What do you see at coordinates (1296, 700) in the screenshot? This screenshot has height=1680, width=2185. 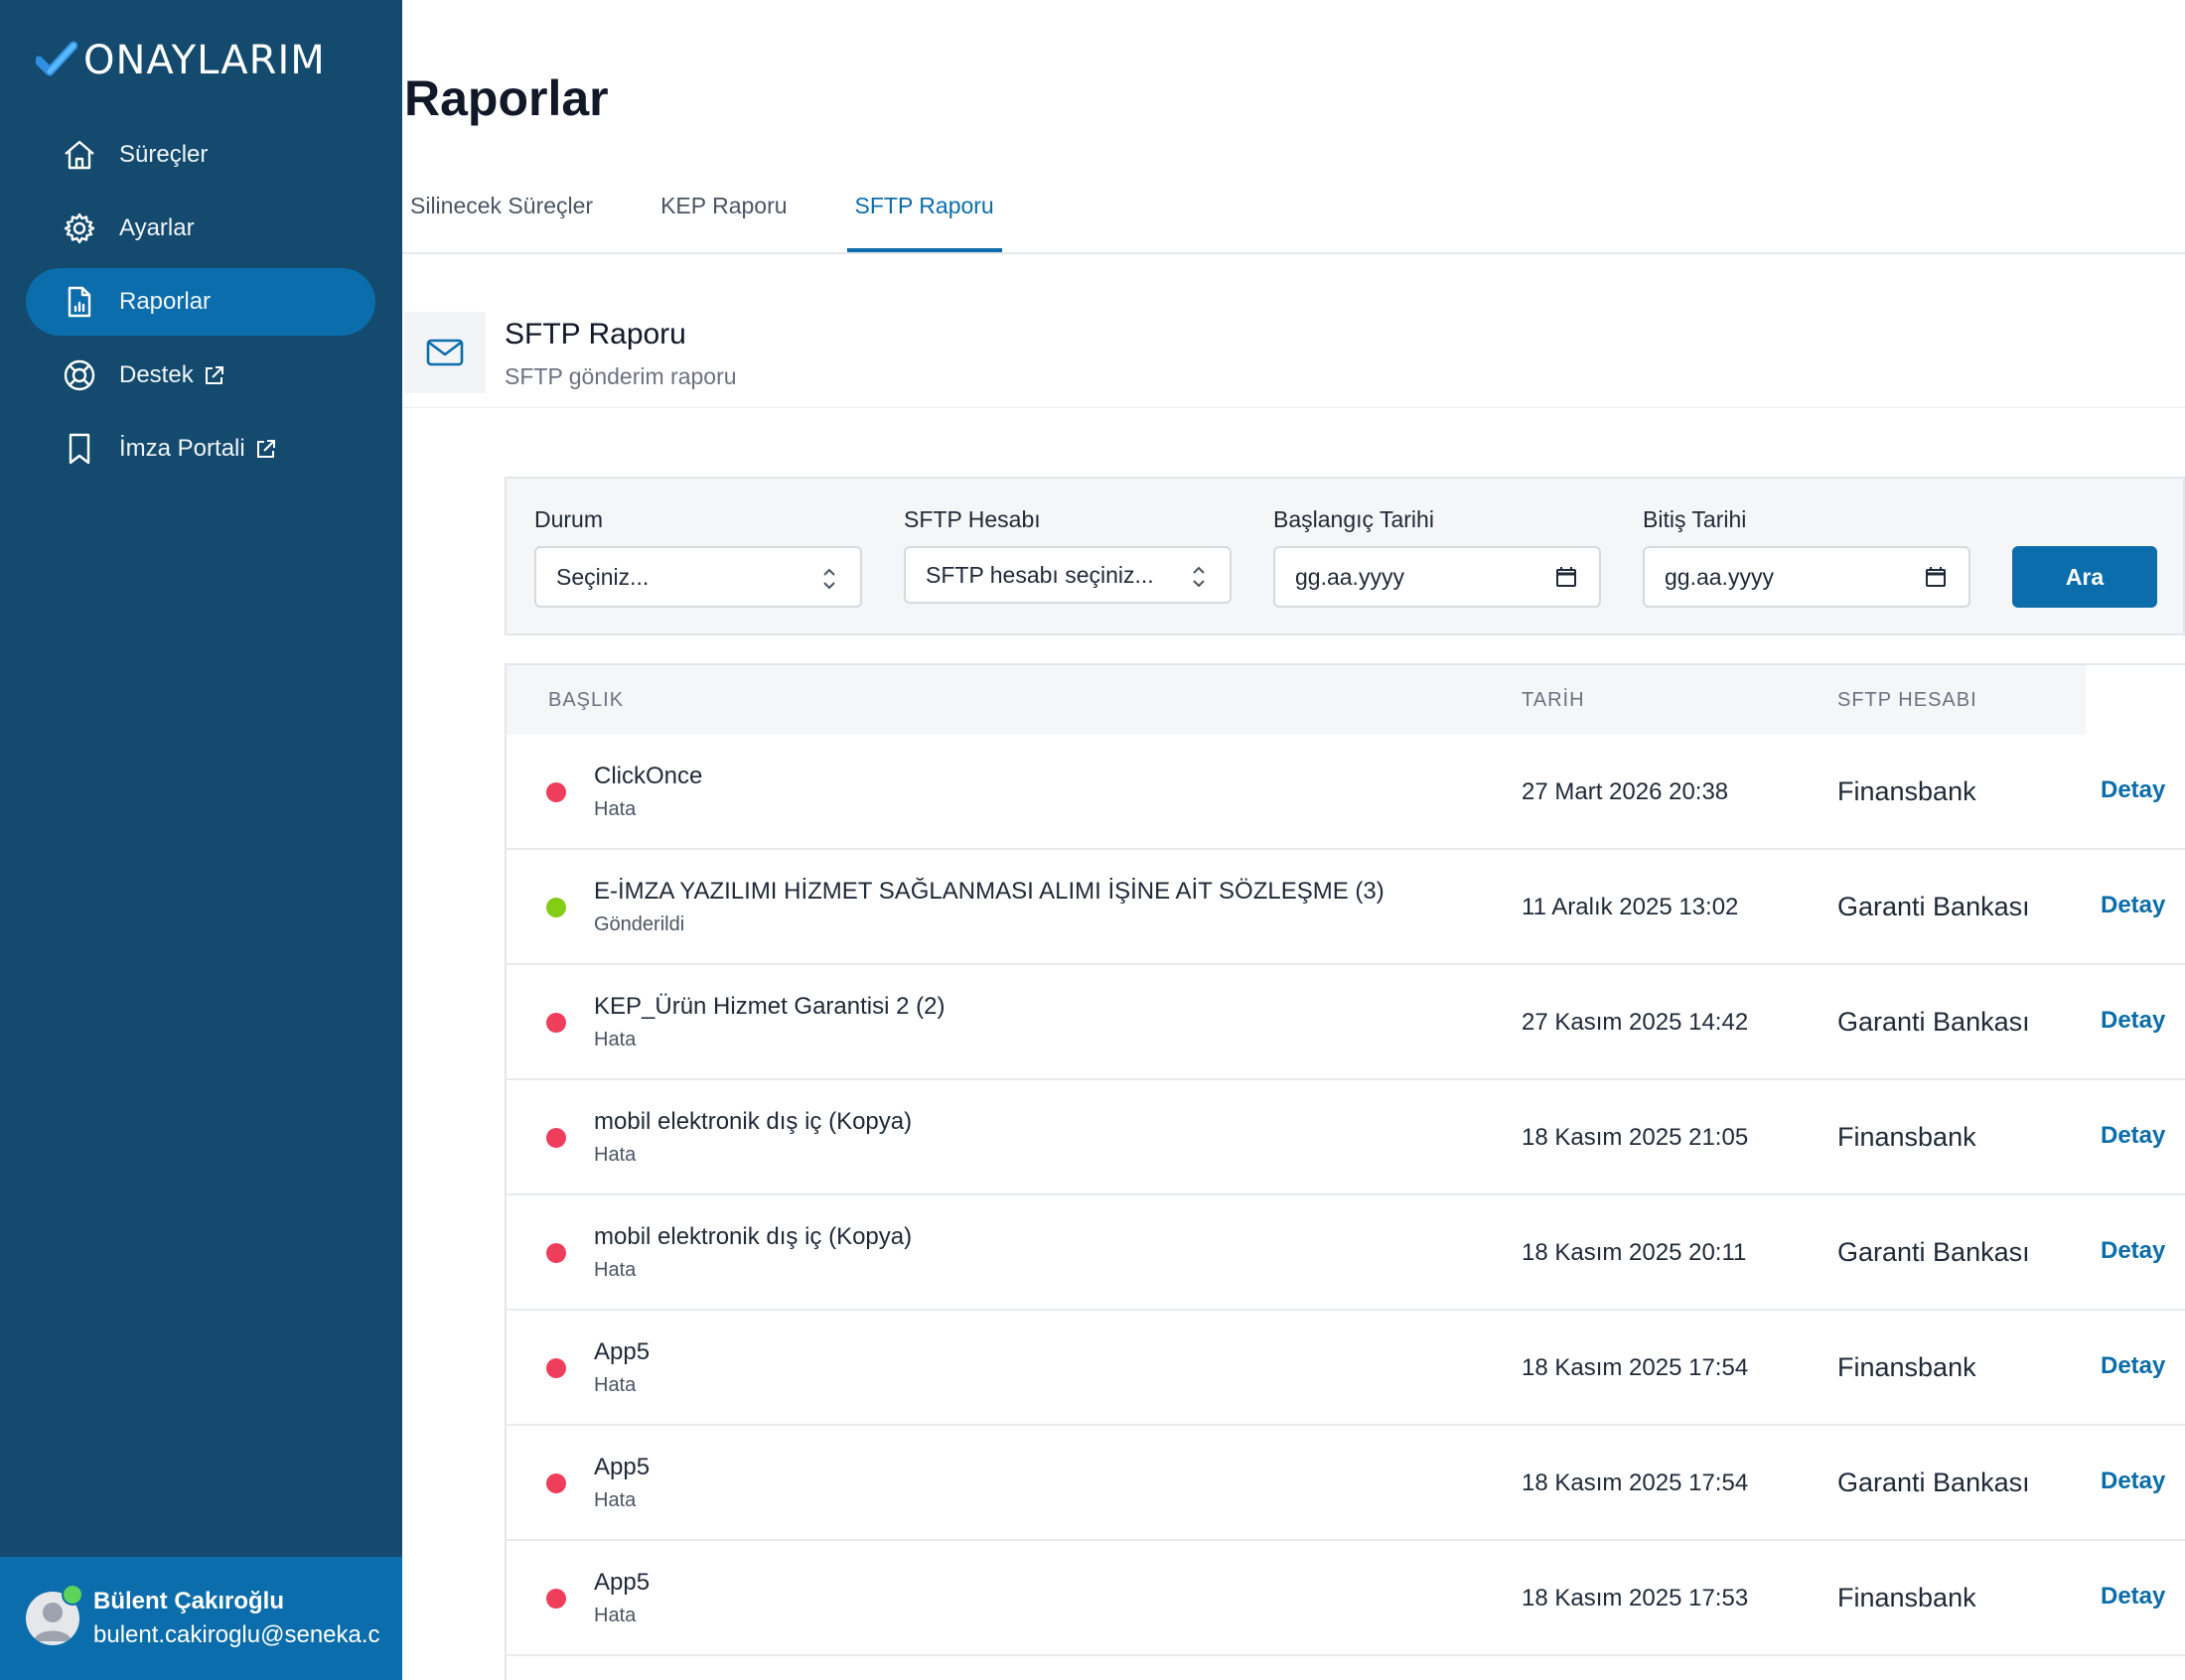 I see `table-header: BAŞLIK TARİH SFTP HESABI` at bounding box center [1296, 700].